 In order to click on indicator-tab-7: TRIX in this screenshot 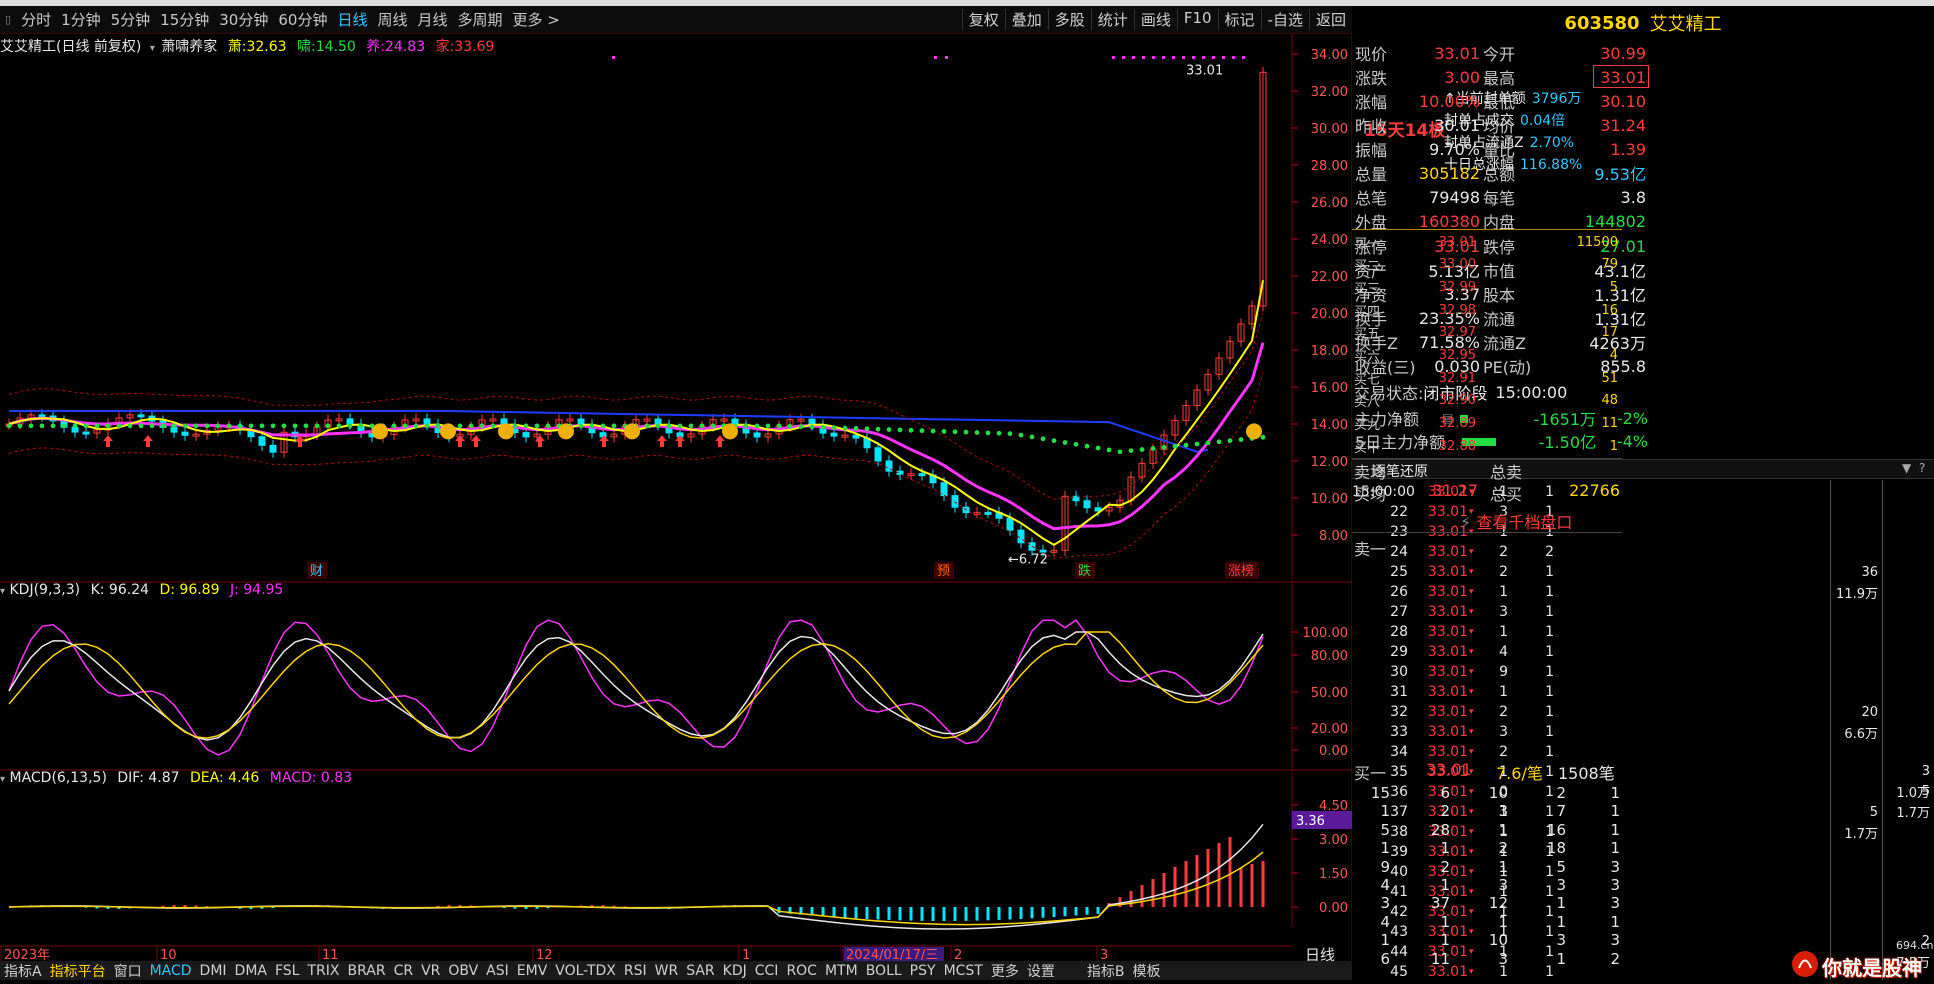, I will do `click(323, 971)`.